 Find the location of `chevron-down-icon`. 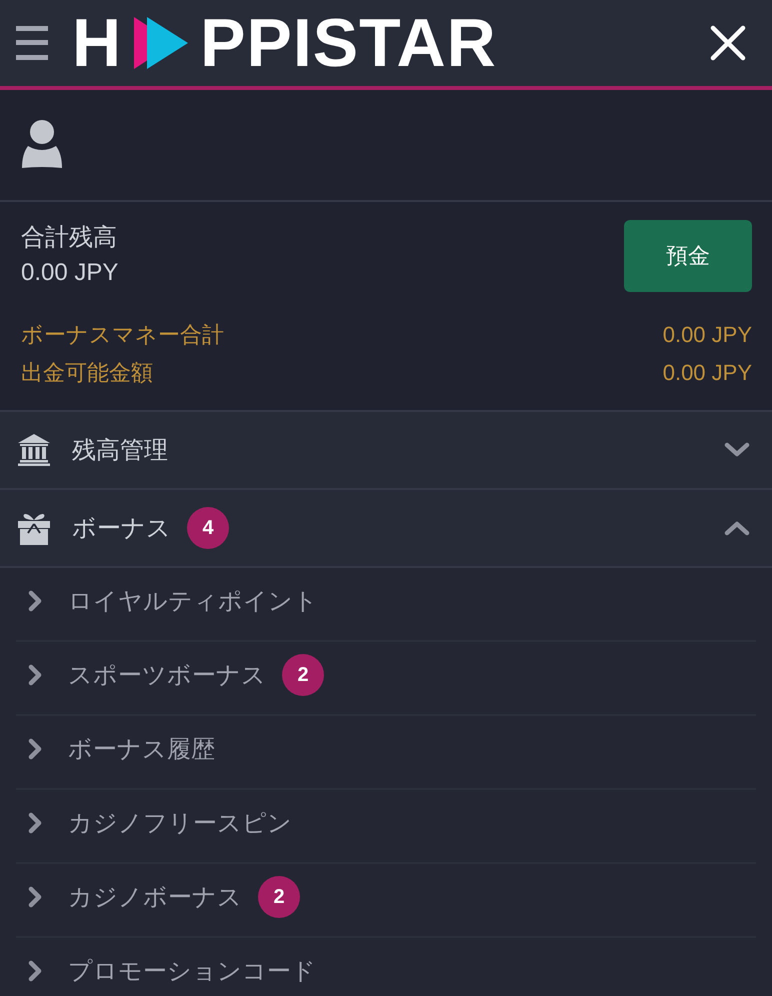

chevron-down-icon is located at coordinates (737, 450).